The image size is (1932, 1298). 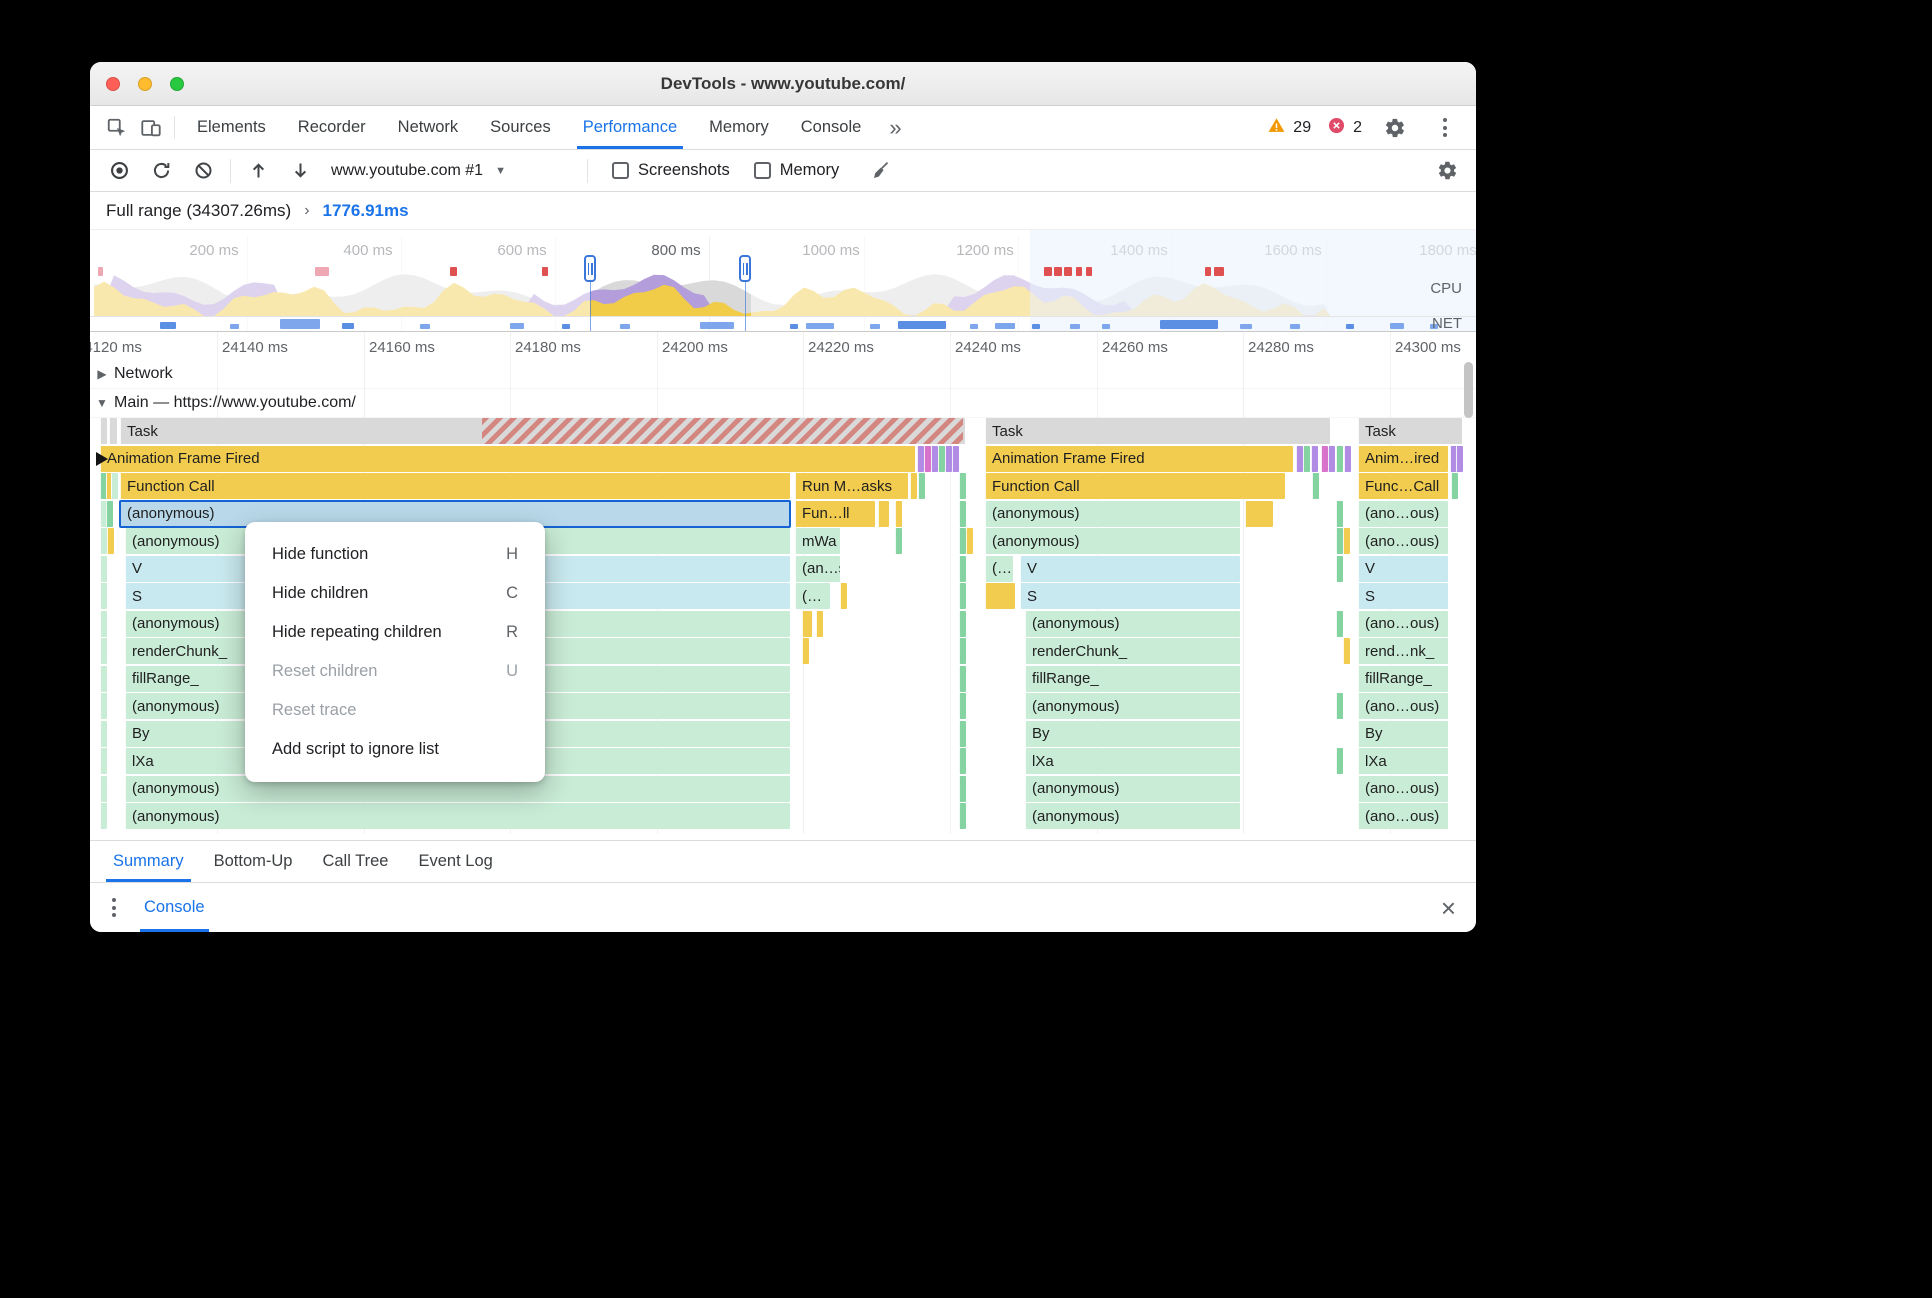 I want to click on load-profile-icon, so click(x=258, y=171).